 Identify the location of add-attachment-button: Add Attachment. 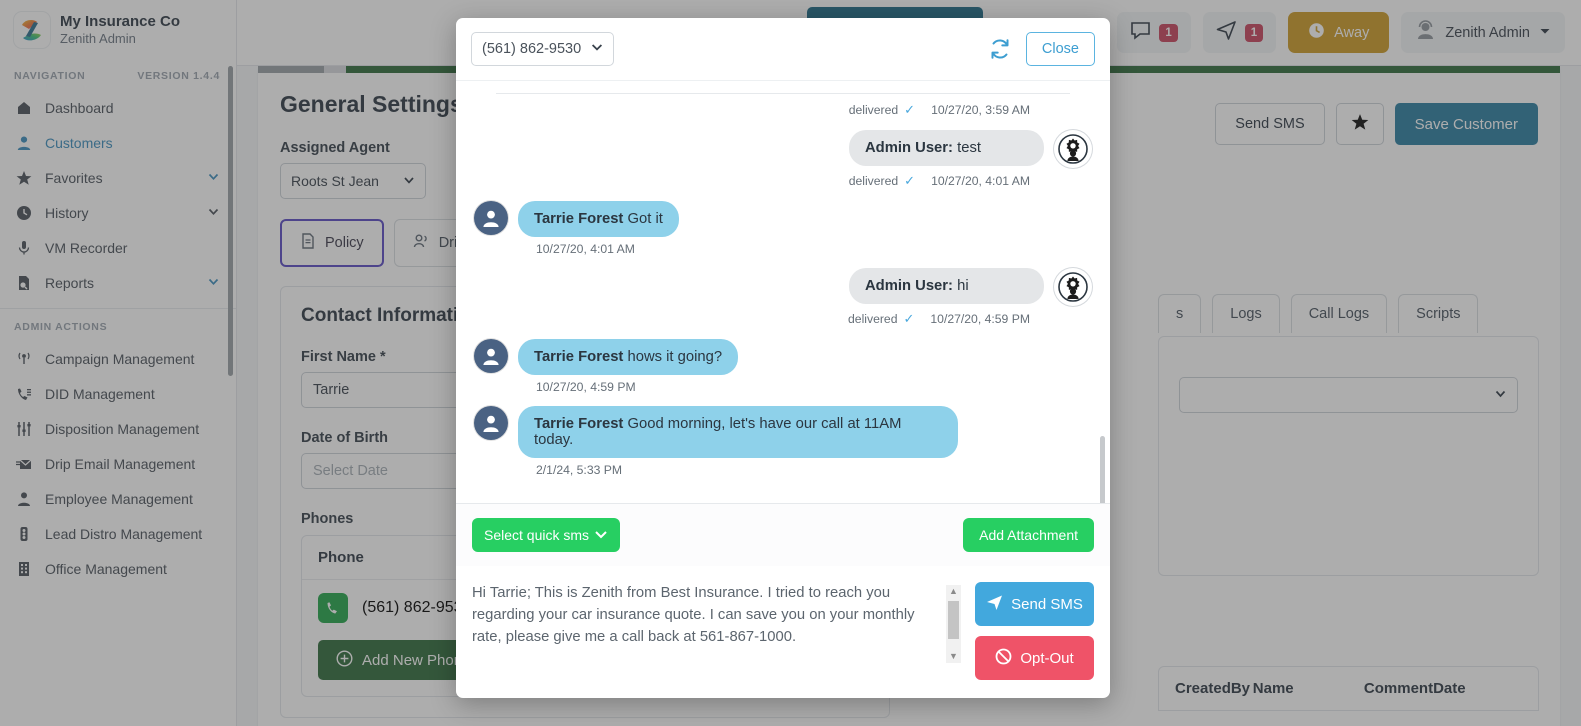
(1028, 535).